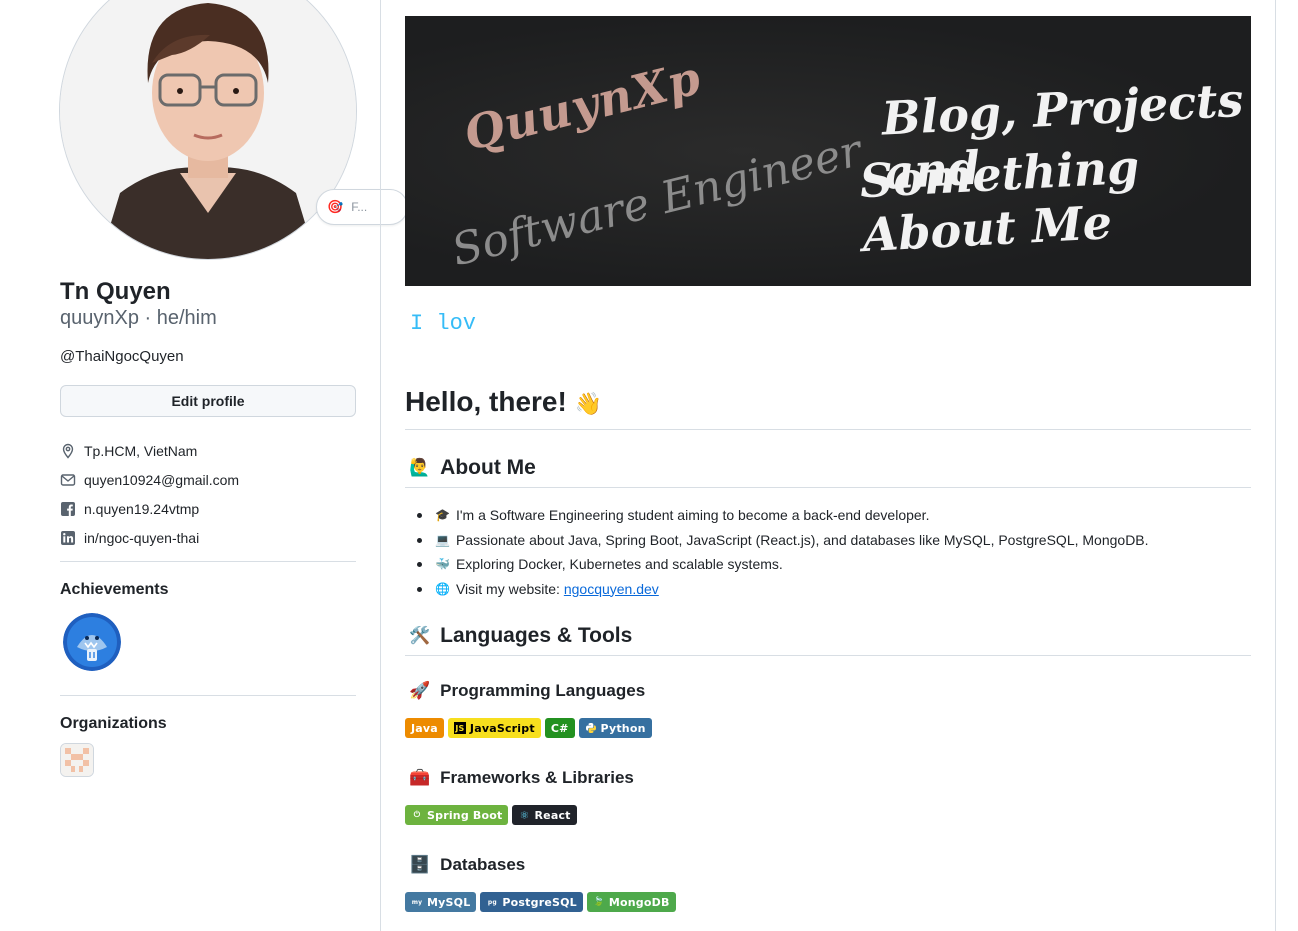 This screenshot has height=931, width=1298. Describe the element at coordinates (68, 538) in the screenshot. I see `linkedin-icon` at that location.